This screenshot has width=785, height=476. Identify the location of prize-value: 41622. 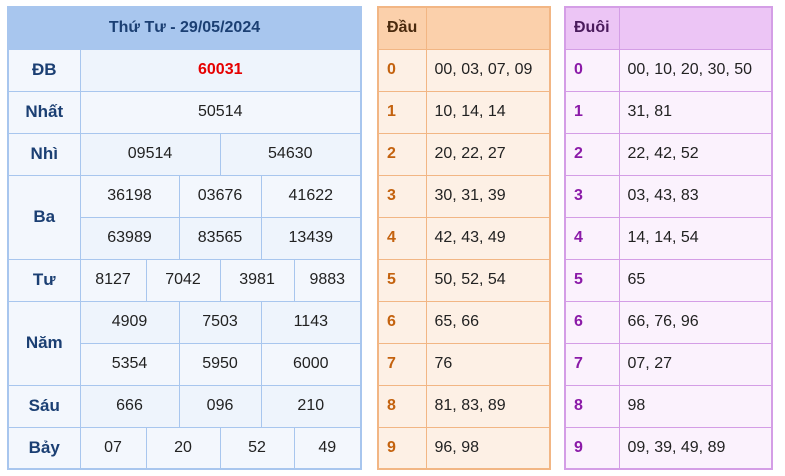
(311, 196).